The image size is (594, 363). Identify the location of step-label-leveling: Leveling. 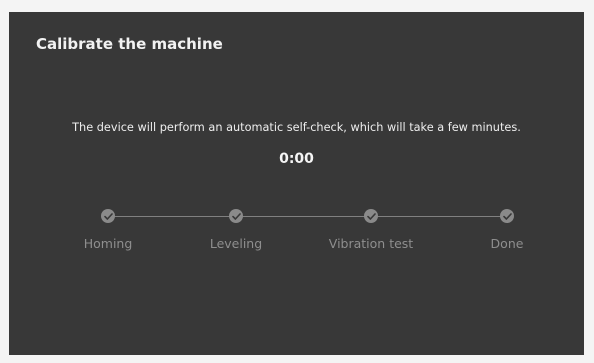
(236, 243).